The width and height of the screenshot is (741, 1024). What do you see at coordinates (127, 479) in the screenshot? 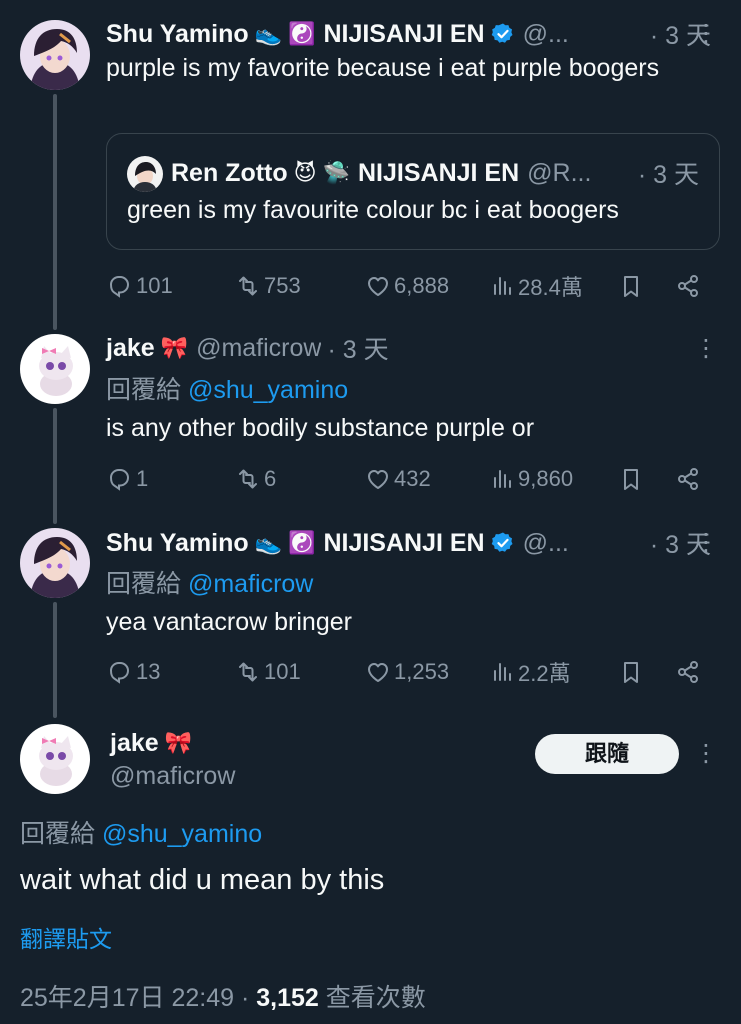
I see `reply-button: 1` at bounding box center [127, 479].